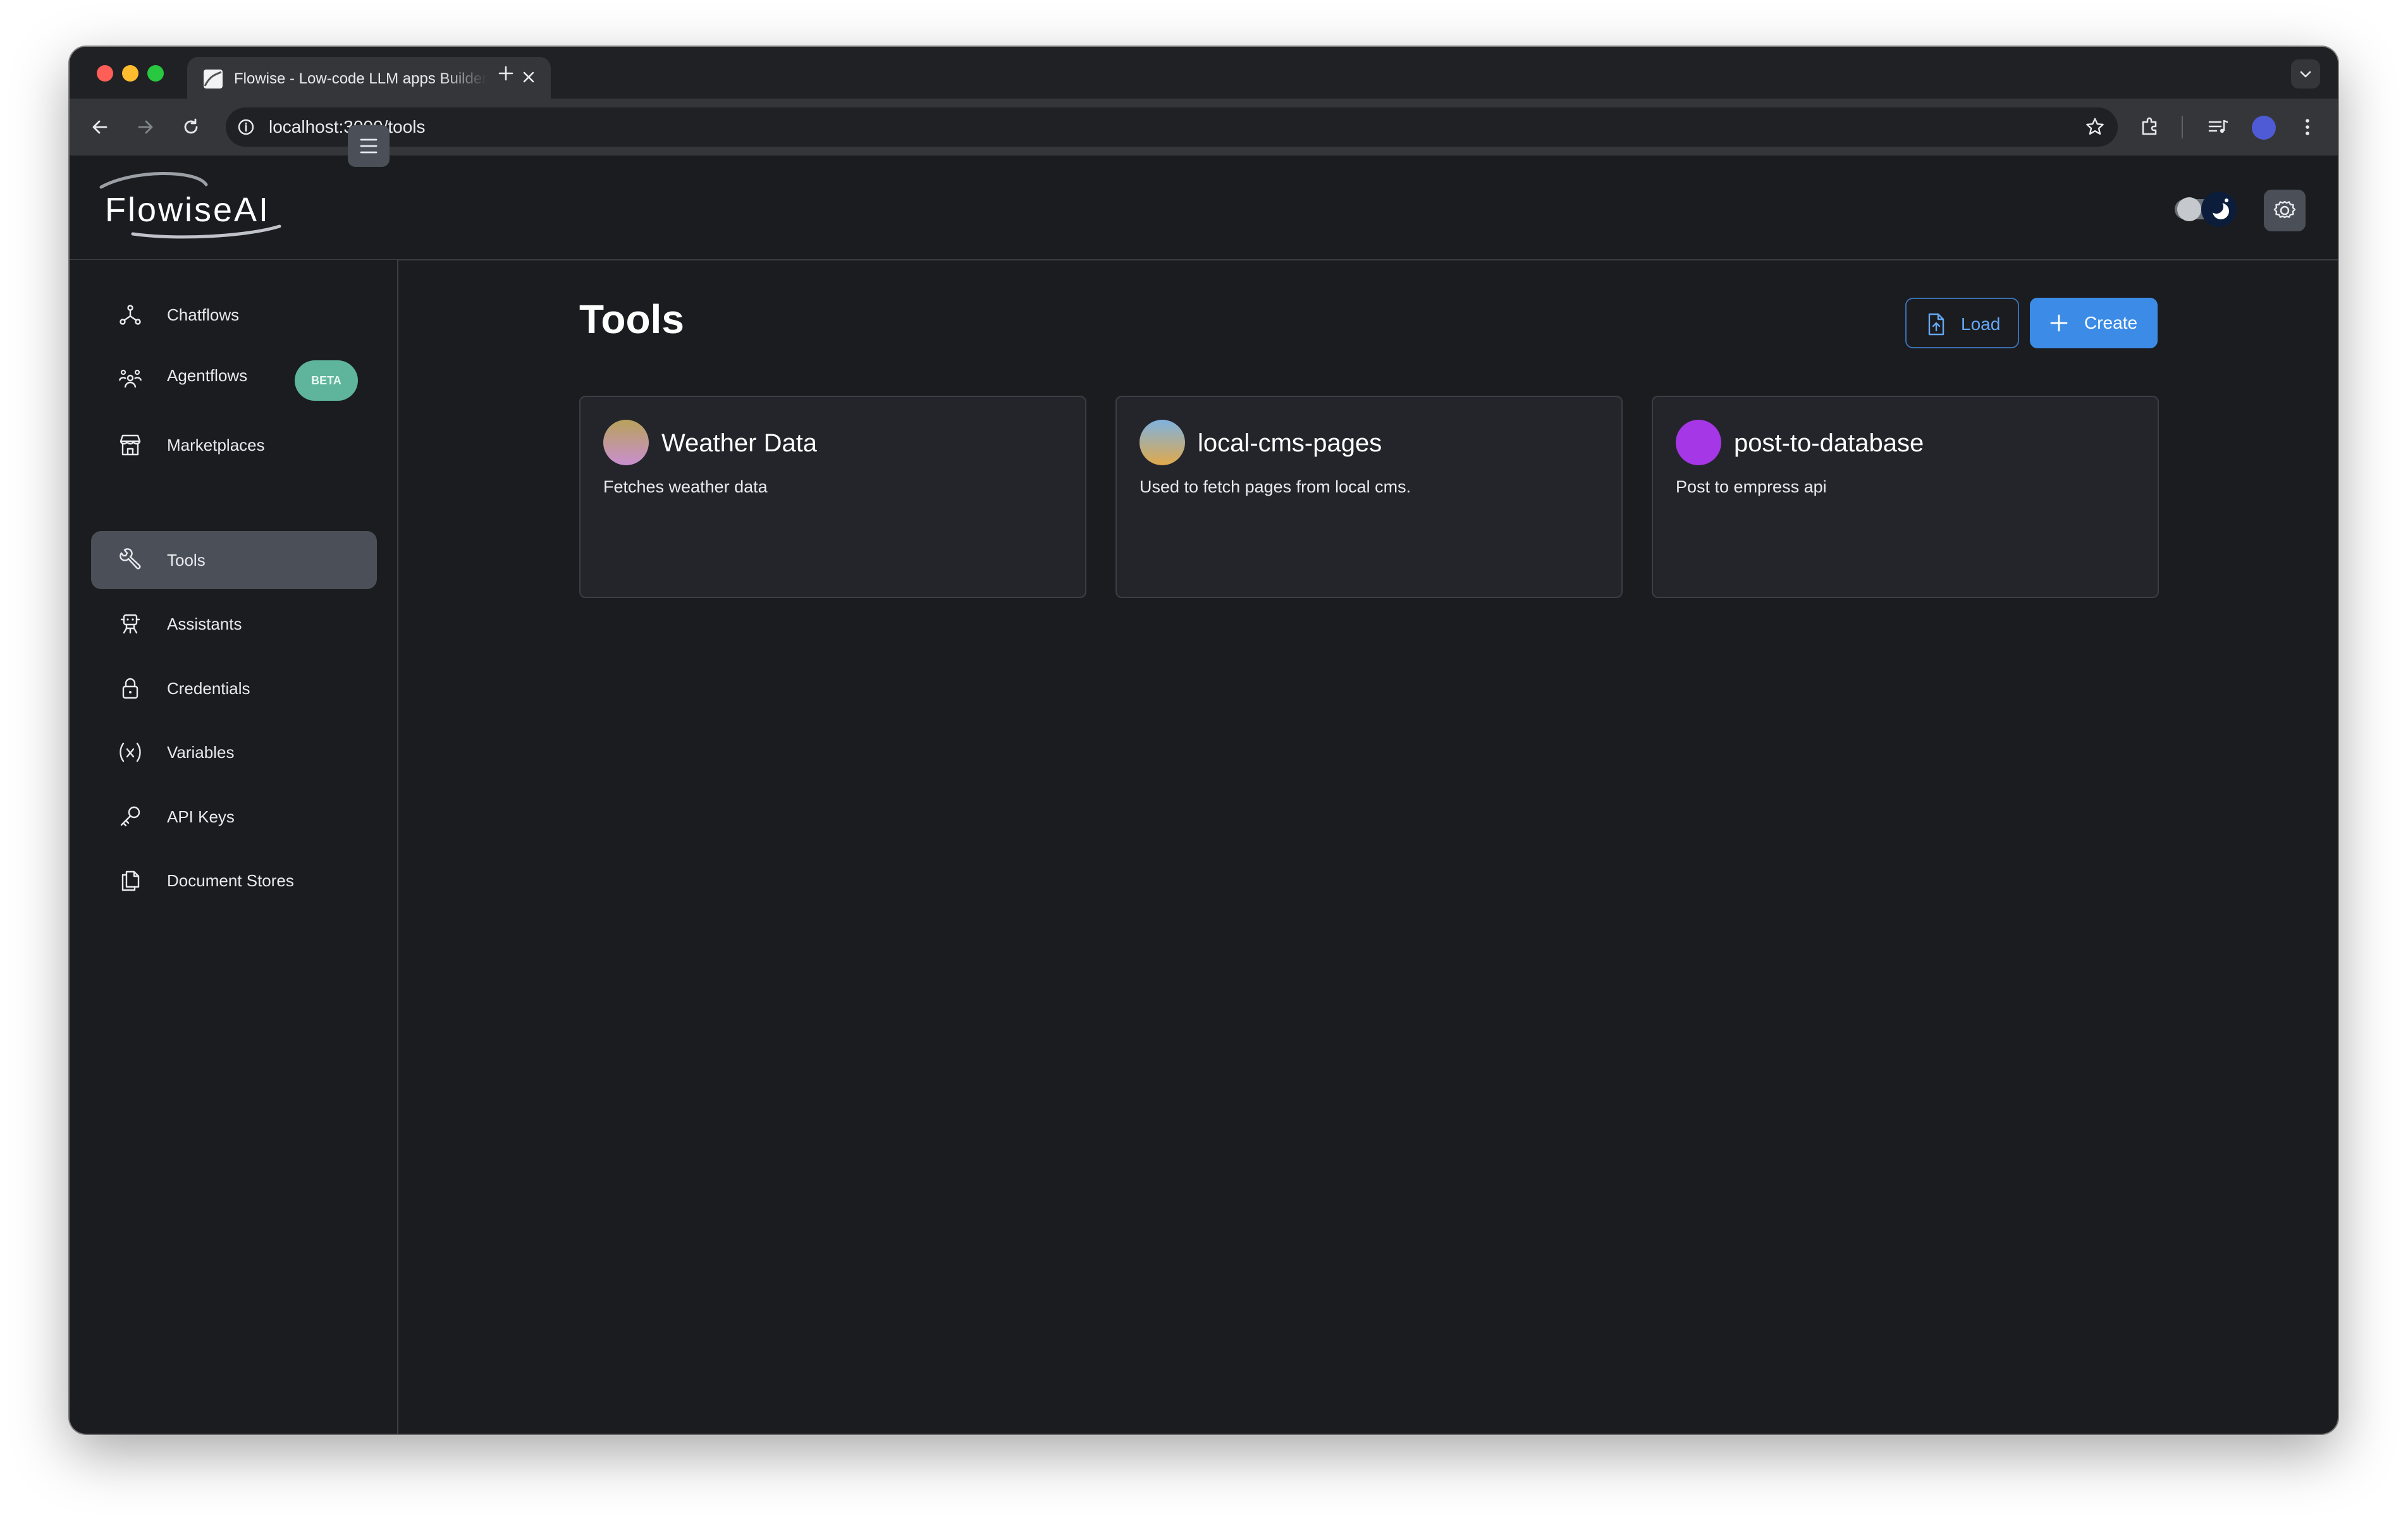  Describe the element at coordinates (326, 380) in the screenshot. I see `beta-badge: BETA` at that location.